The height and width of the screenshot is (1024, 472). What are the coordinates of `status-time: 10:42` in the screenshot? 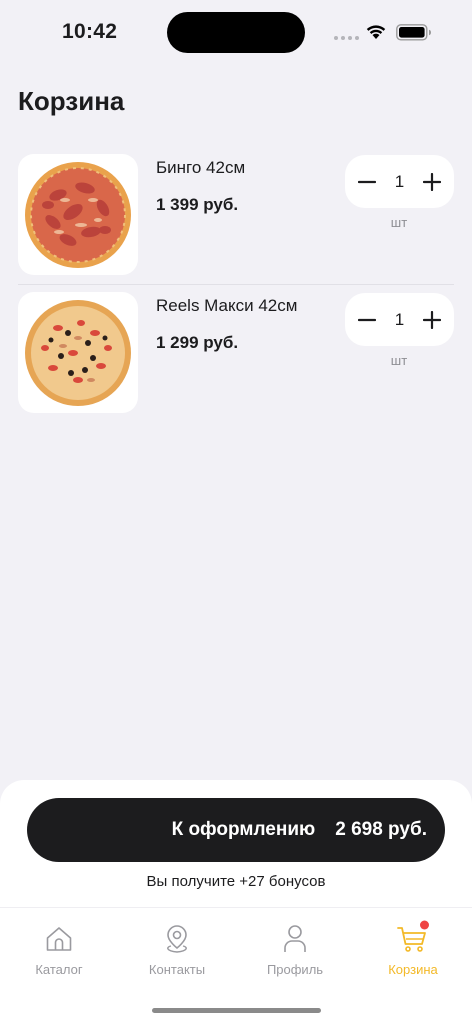 It's located at (90, 31).